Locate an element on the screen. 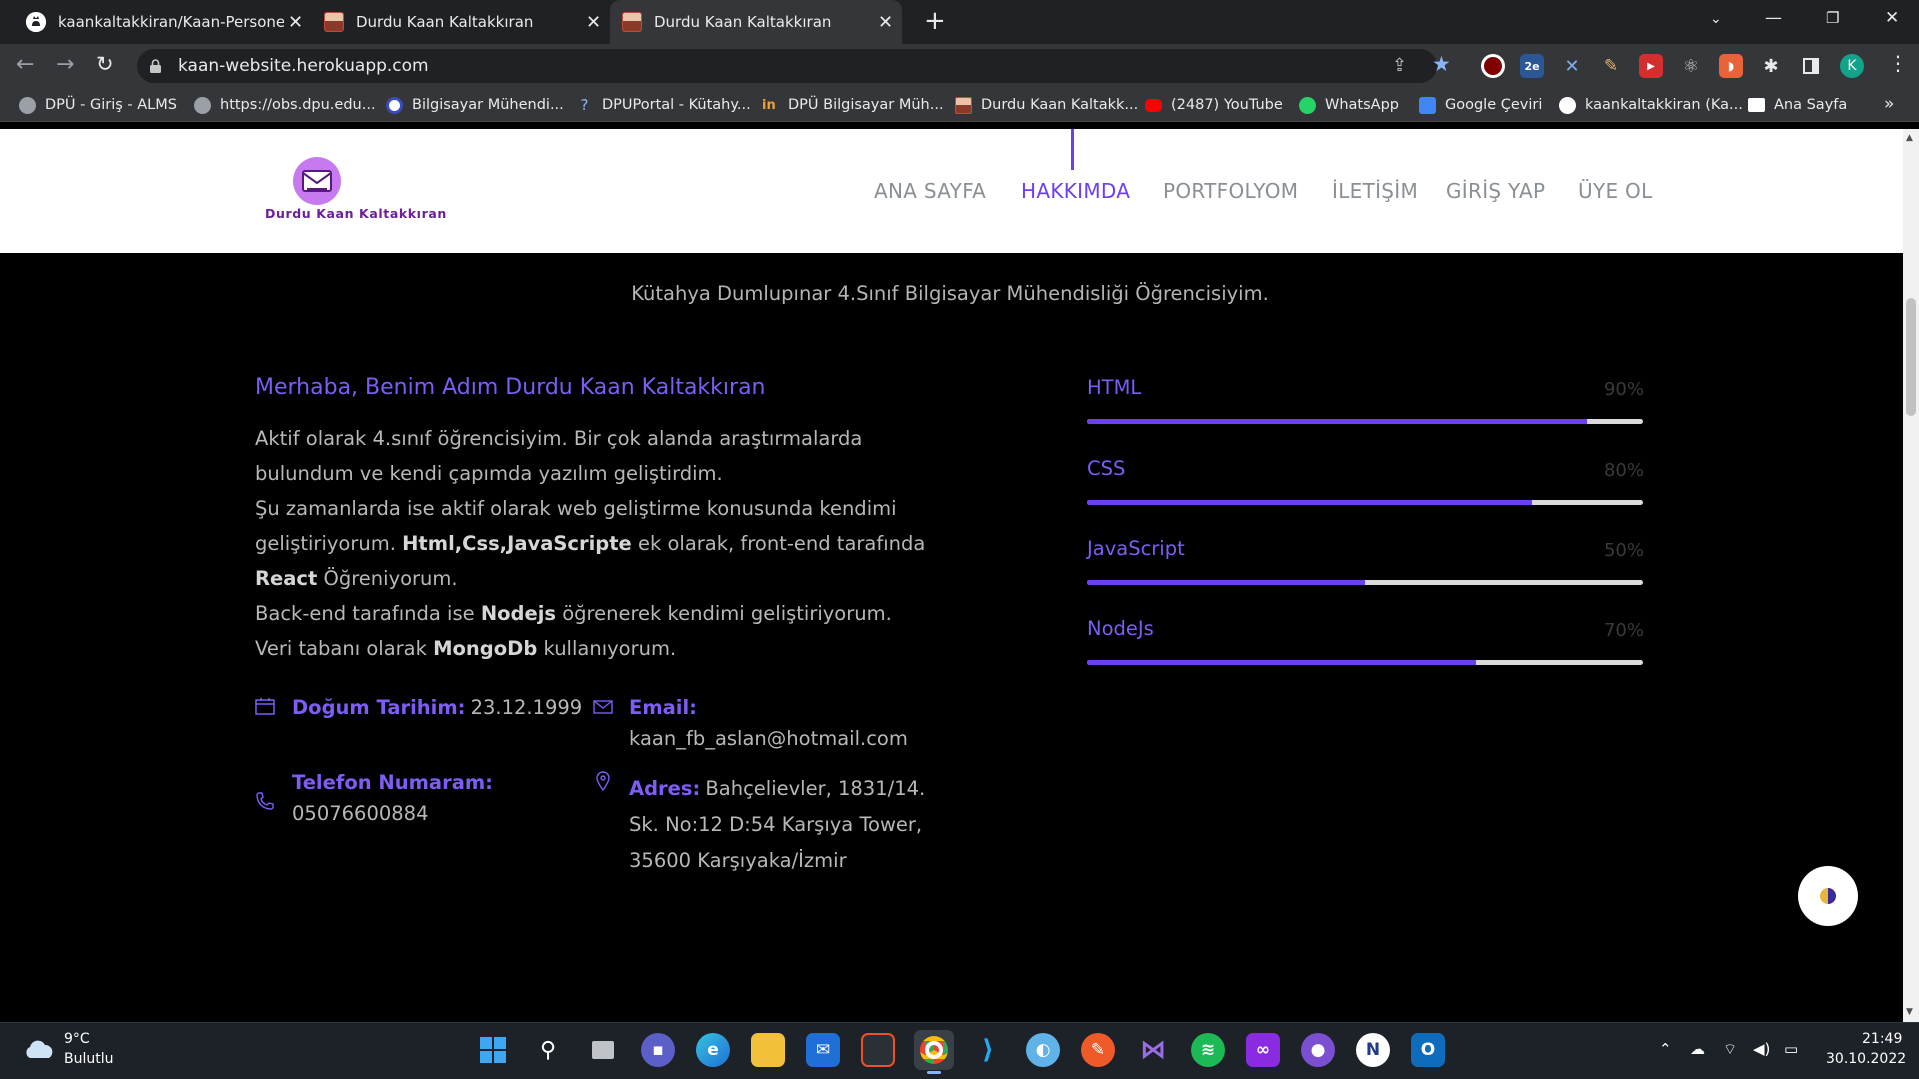  skill-progress-fill is located at coordinates (1226, 582).